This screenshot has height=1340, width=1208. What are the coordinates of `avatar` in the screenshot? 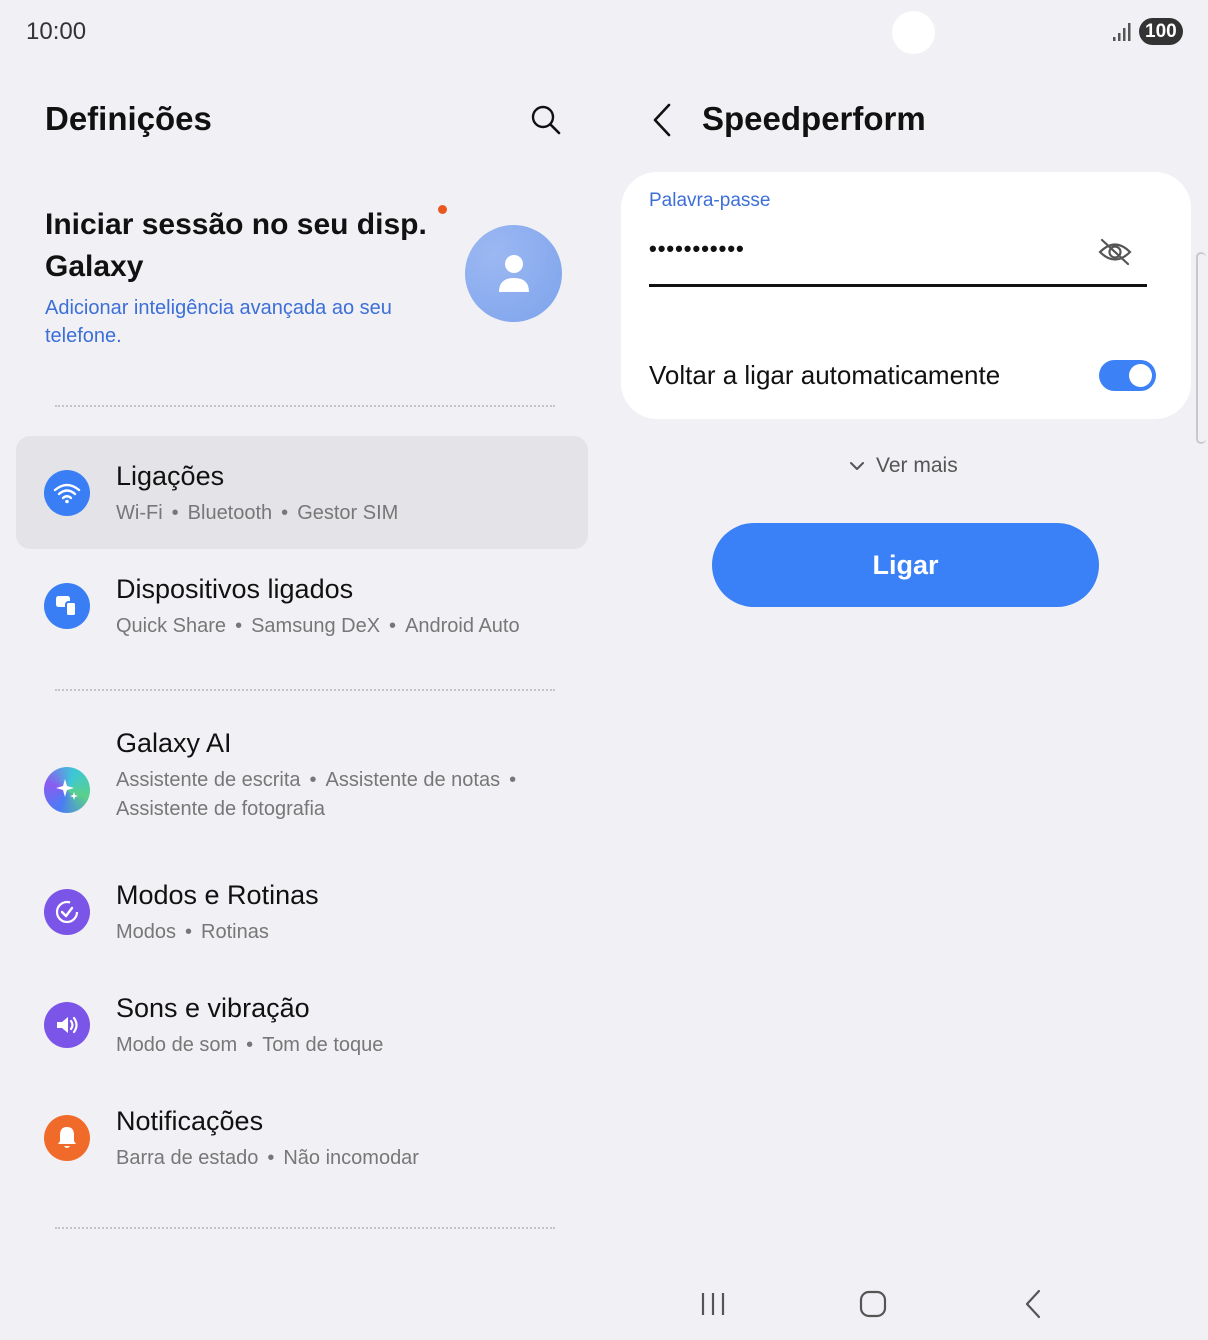 It's located at (513, 273).